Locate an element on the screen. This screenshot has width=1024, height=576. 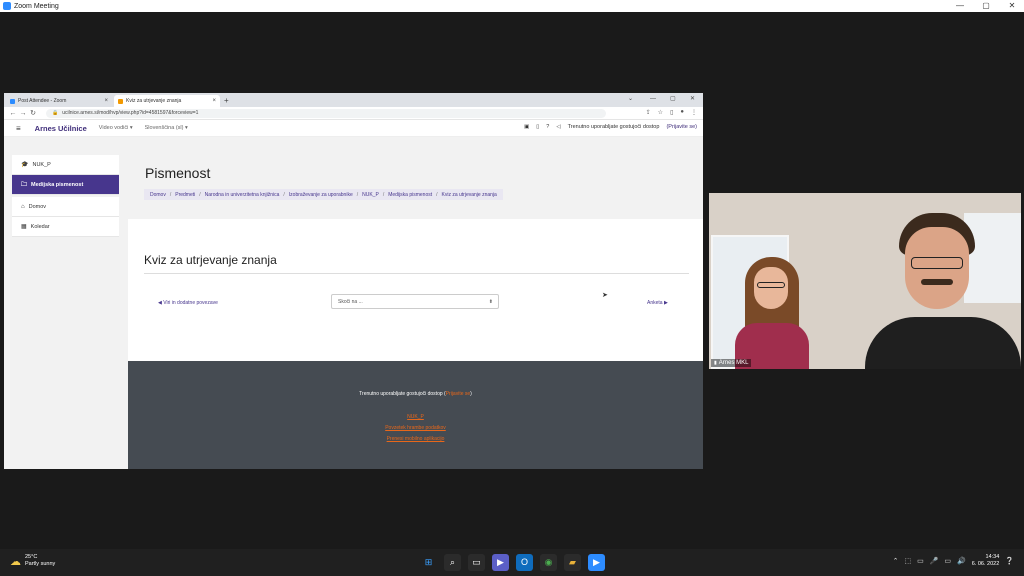
breadcrumb-item: Narodna in univerzitetna knjižnica is located at coordinates (242, 195).